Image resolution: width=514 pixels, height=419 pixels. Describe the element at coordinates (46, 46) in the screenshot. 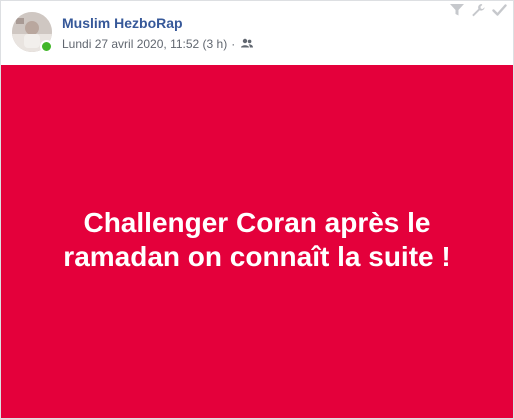

I see `online-status-dot` at that location.